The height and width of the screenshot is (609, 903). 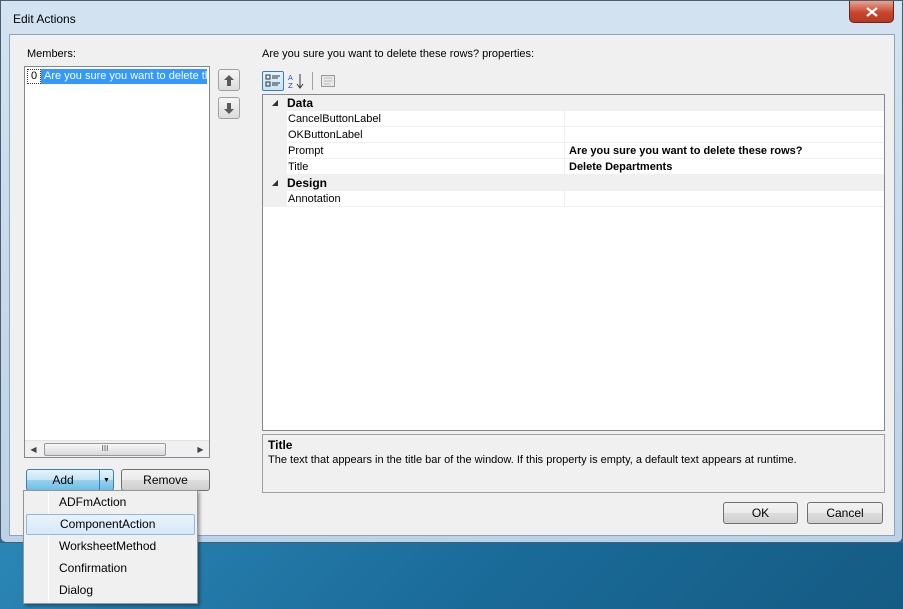 I want to click on category-label: Data, so click(x=585, y=103).